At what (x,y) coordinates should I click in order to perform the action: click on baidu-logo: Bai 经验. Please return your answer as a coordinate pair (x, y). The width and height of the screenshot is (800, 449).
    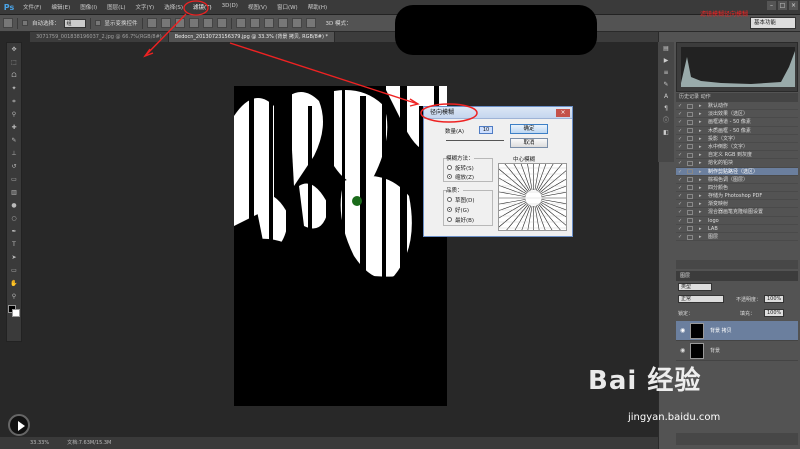
    Looking at the image, I should click on (645, 381).